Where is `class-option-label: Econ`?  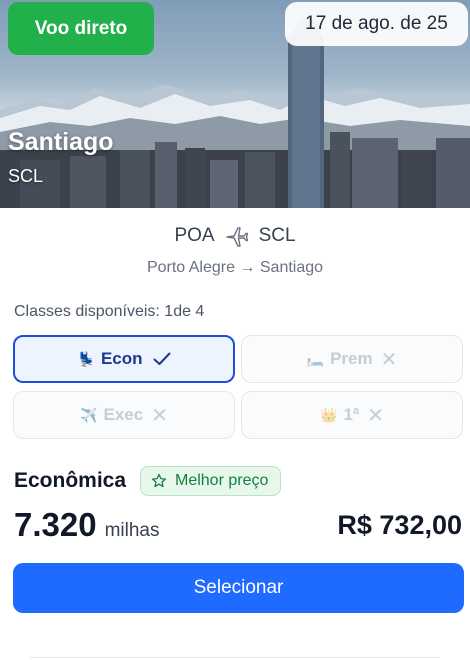 class-option-label: Econ is located at coordinates (121, 358).